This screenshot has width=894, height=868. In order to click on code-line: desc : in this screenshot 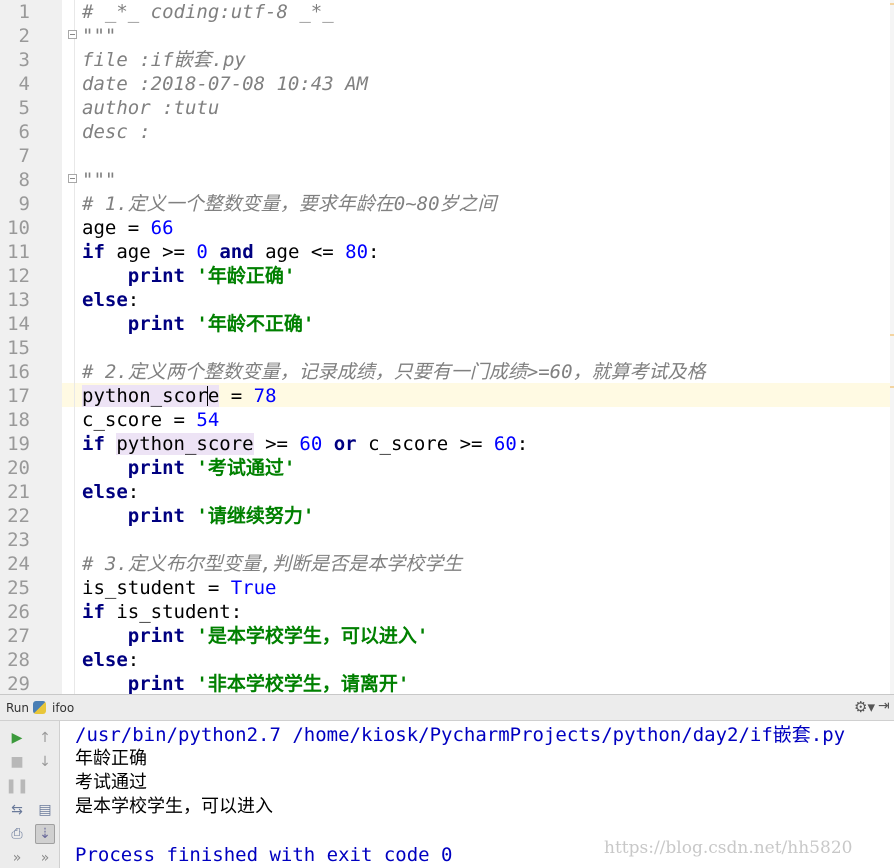, I will do `click(116, 132)`.